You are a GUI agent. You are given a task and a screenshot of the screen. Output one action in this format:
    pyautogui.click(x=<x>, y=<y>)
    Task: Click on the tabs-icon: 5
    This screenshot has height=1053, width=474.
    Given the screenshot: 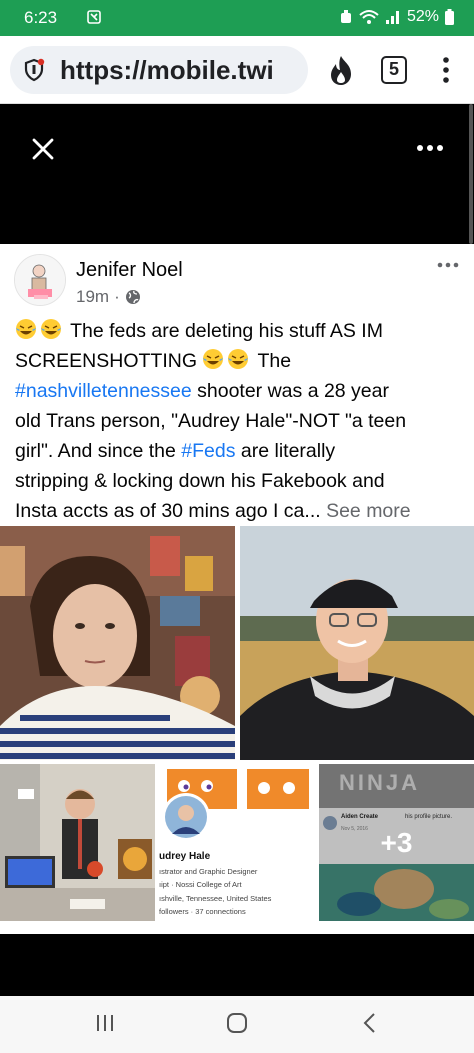 What is the action you would take?
    pyautogui.click(x=394, y=70)
    